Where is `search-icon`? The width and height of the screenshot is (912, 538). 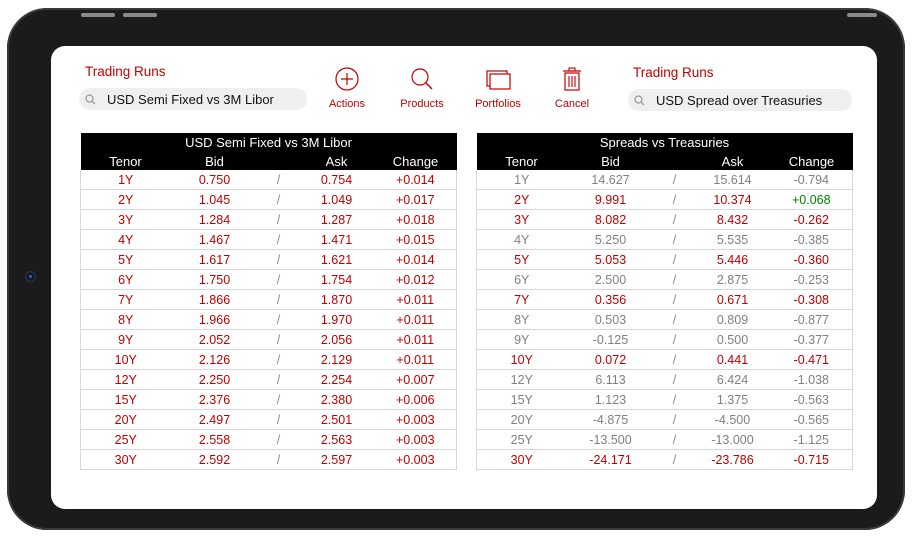 search-icon is located at coordinates (639, 100).